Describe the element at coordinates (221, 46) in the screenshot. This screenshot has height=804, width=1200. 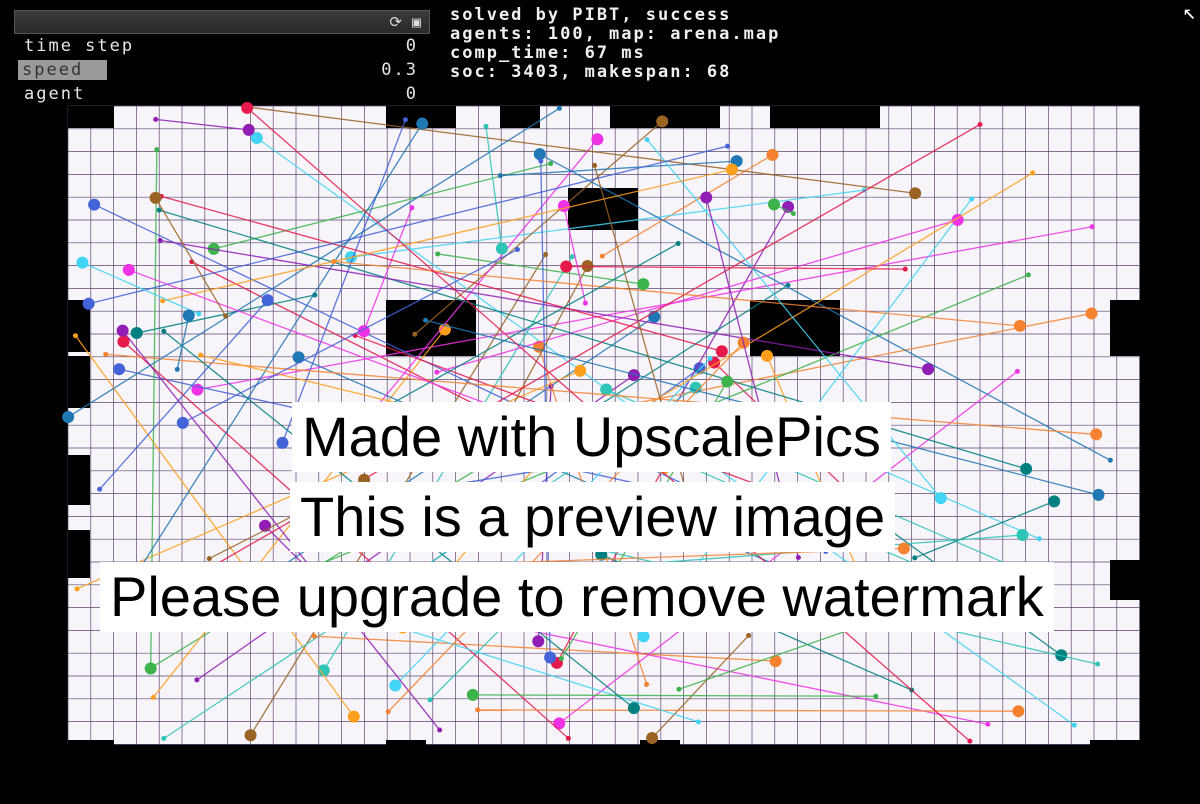
I see `time-step-row: time step 0` at that location.